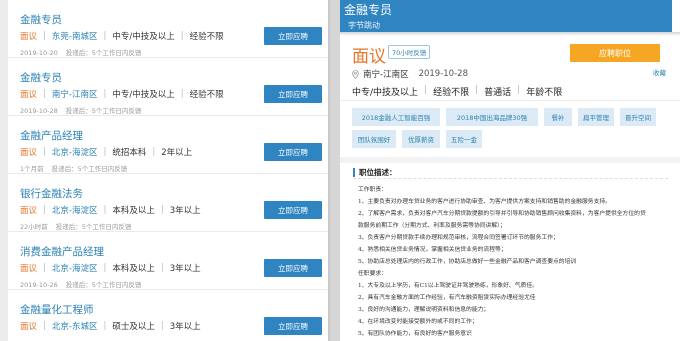 The width and height of the screenshot is (680, 341). I want to click on job-date: 1个月前, so click(32, 169).